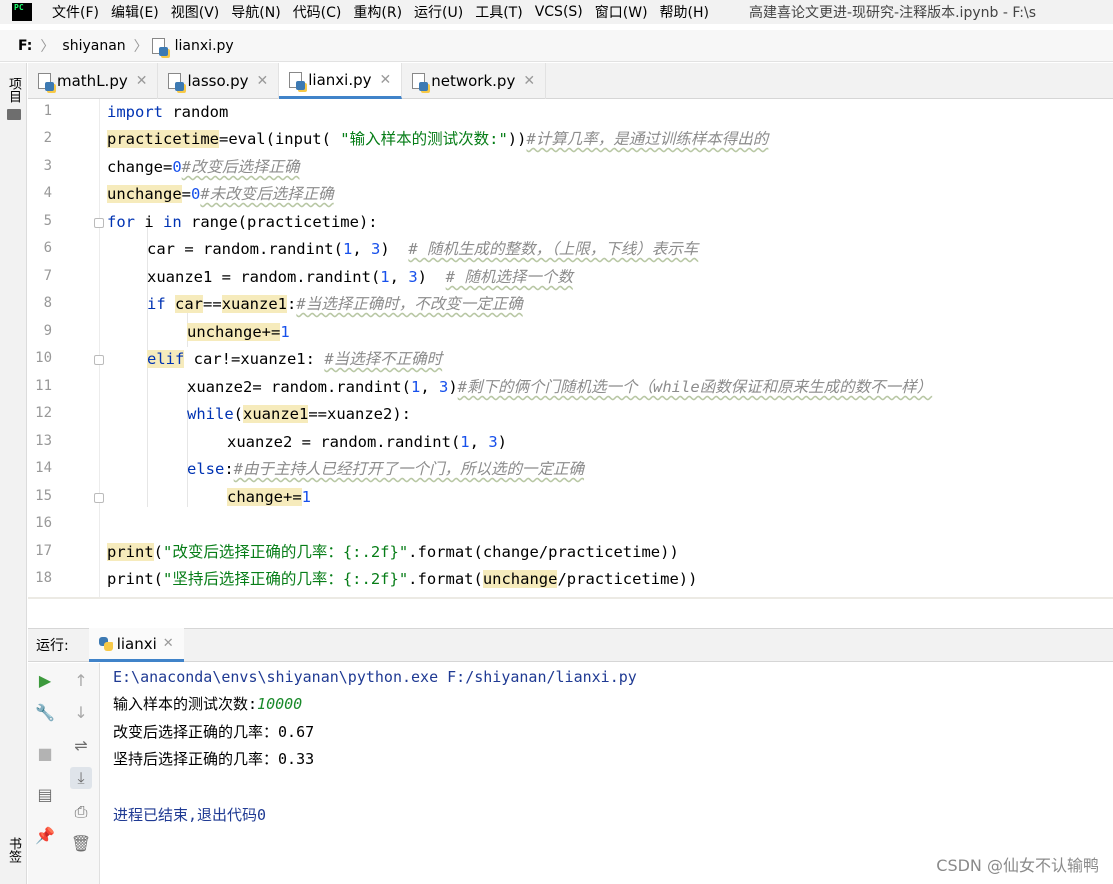 The height and width of the screenshot is (884, 1113). I want to click on soft-wrap-icon: ⇌, so click(81, 746).